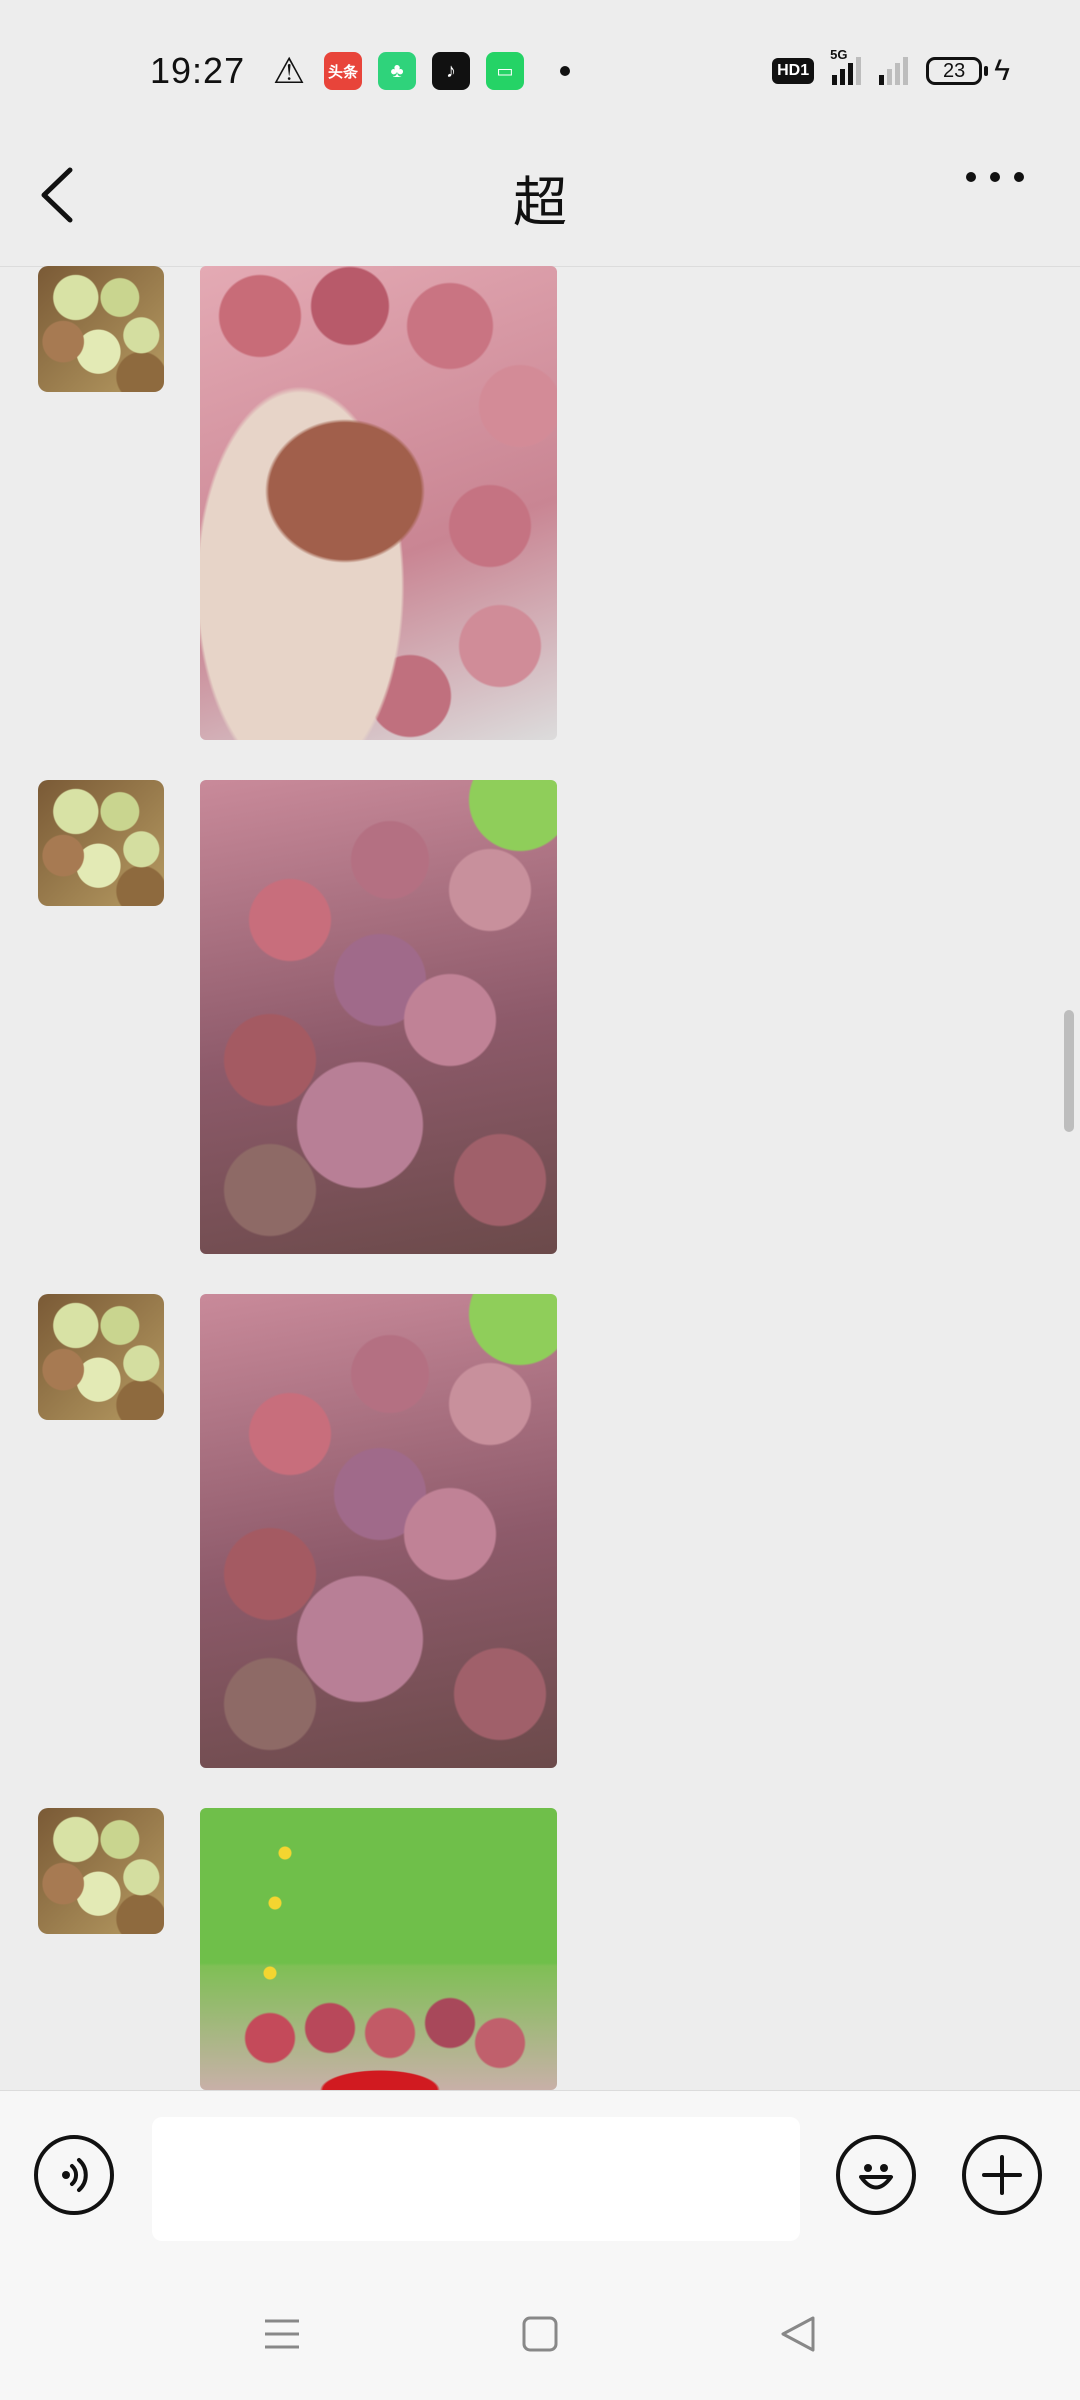 This screenshot has width=1080, height=2400. I want to click on system-navigation-bar, so click(540, 2330).